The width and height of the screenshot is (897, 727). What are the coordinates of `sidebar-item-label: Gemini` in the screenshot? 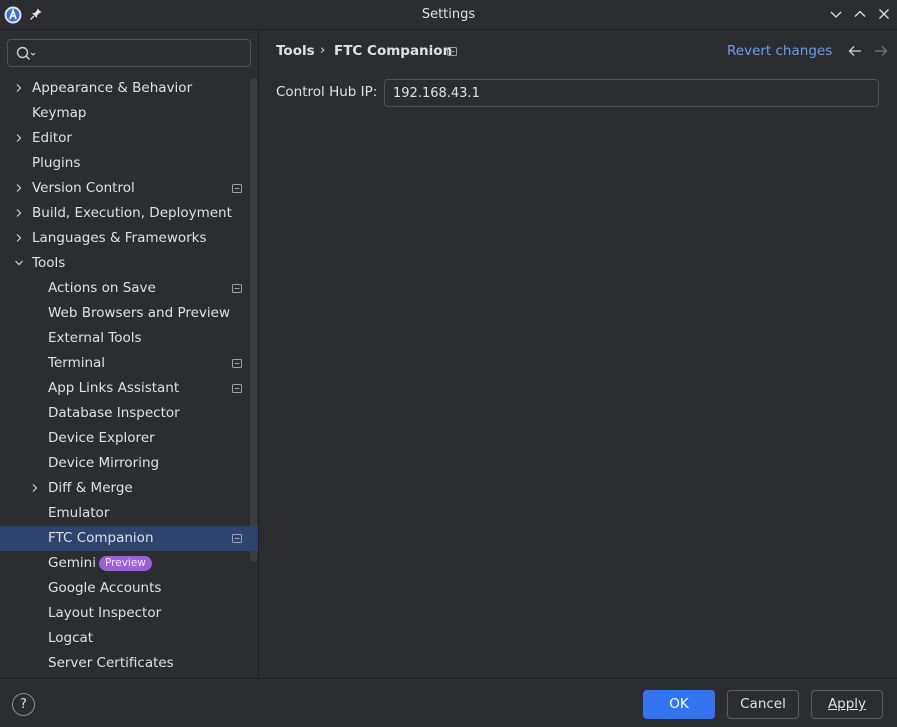 It's located at (72, 563).